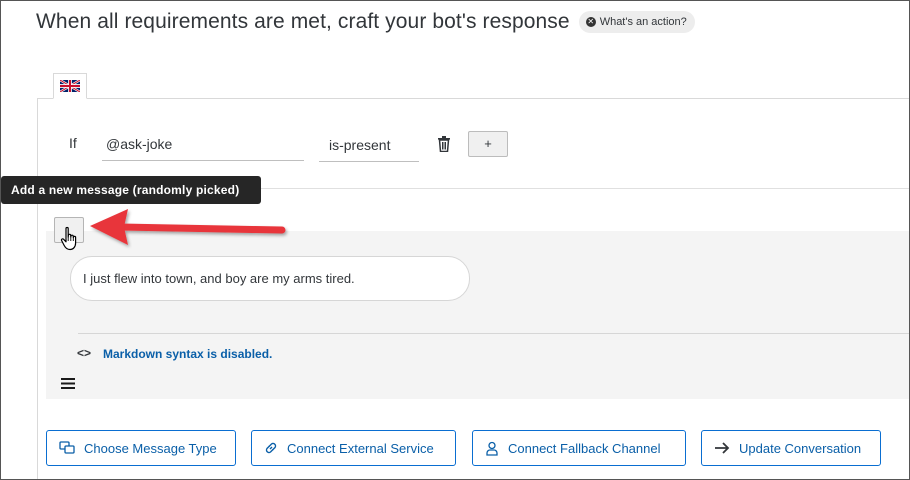 The image size is (910, 480). I want to click on markdown-divider, so click(494, 333).